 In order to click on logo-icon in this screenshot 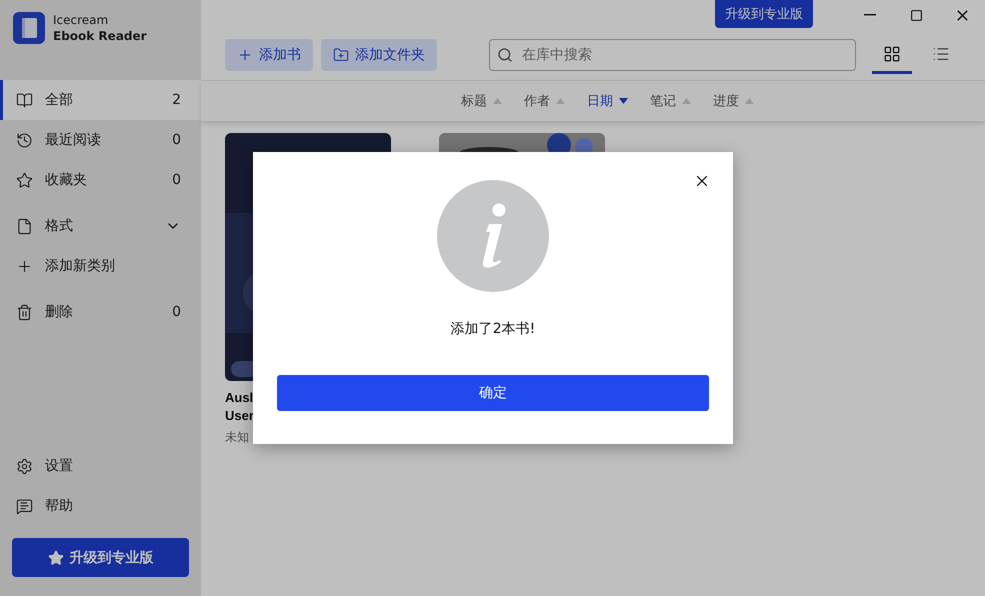, I will do `click(29, 28)`.